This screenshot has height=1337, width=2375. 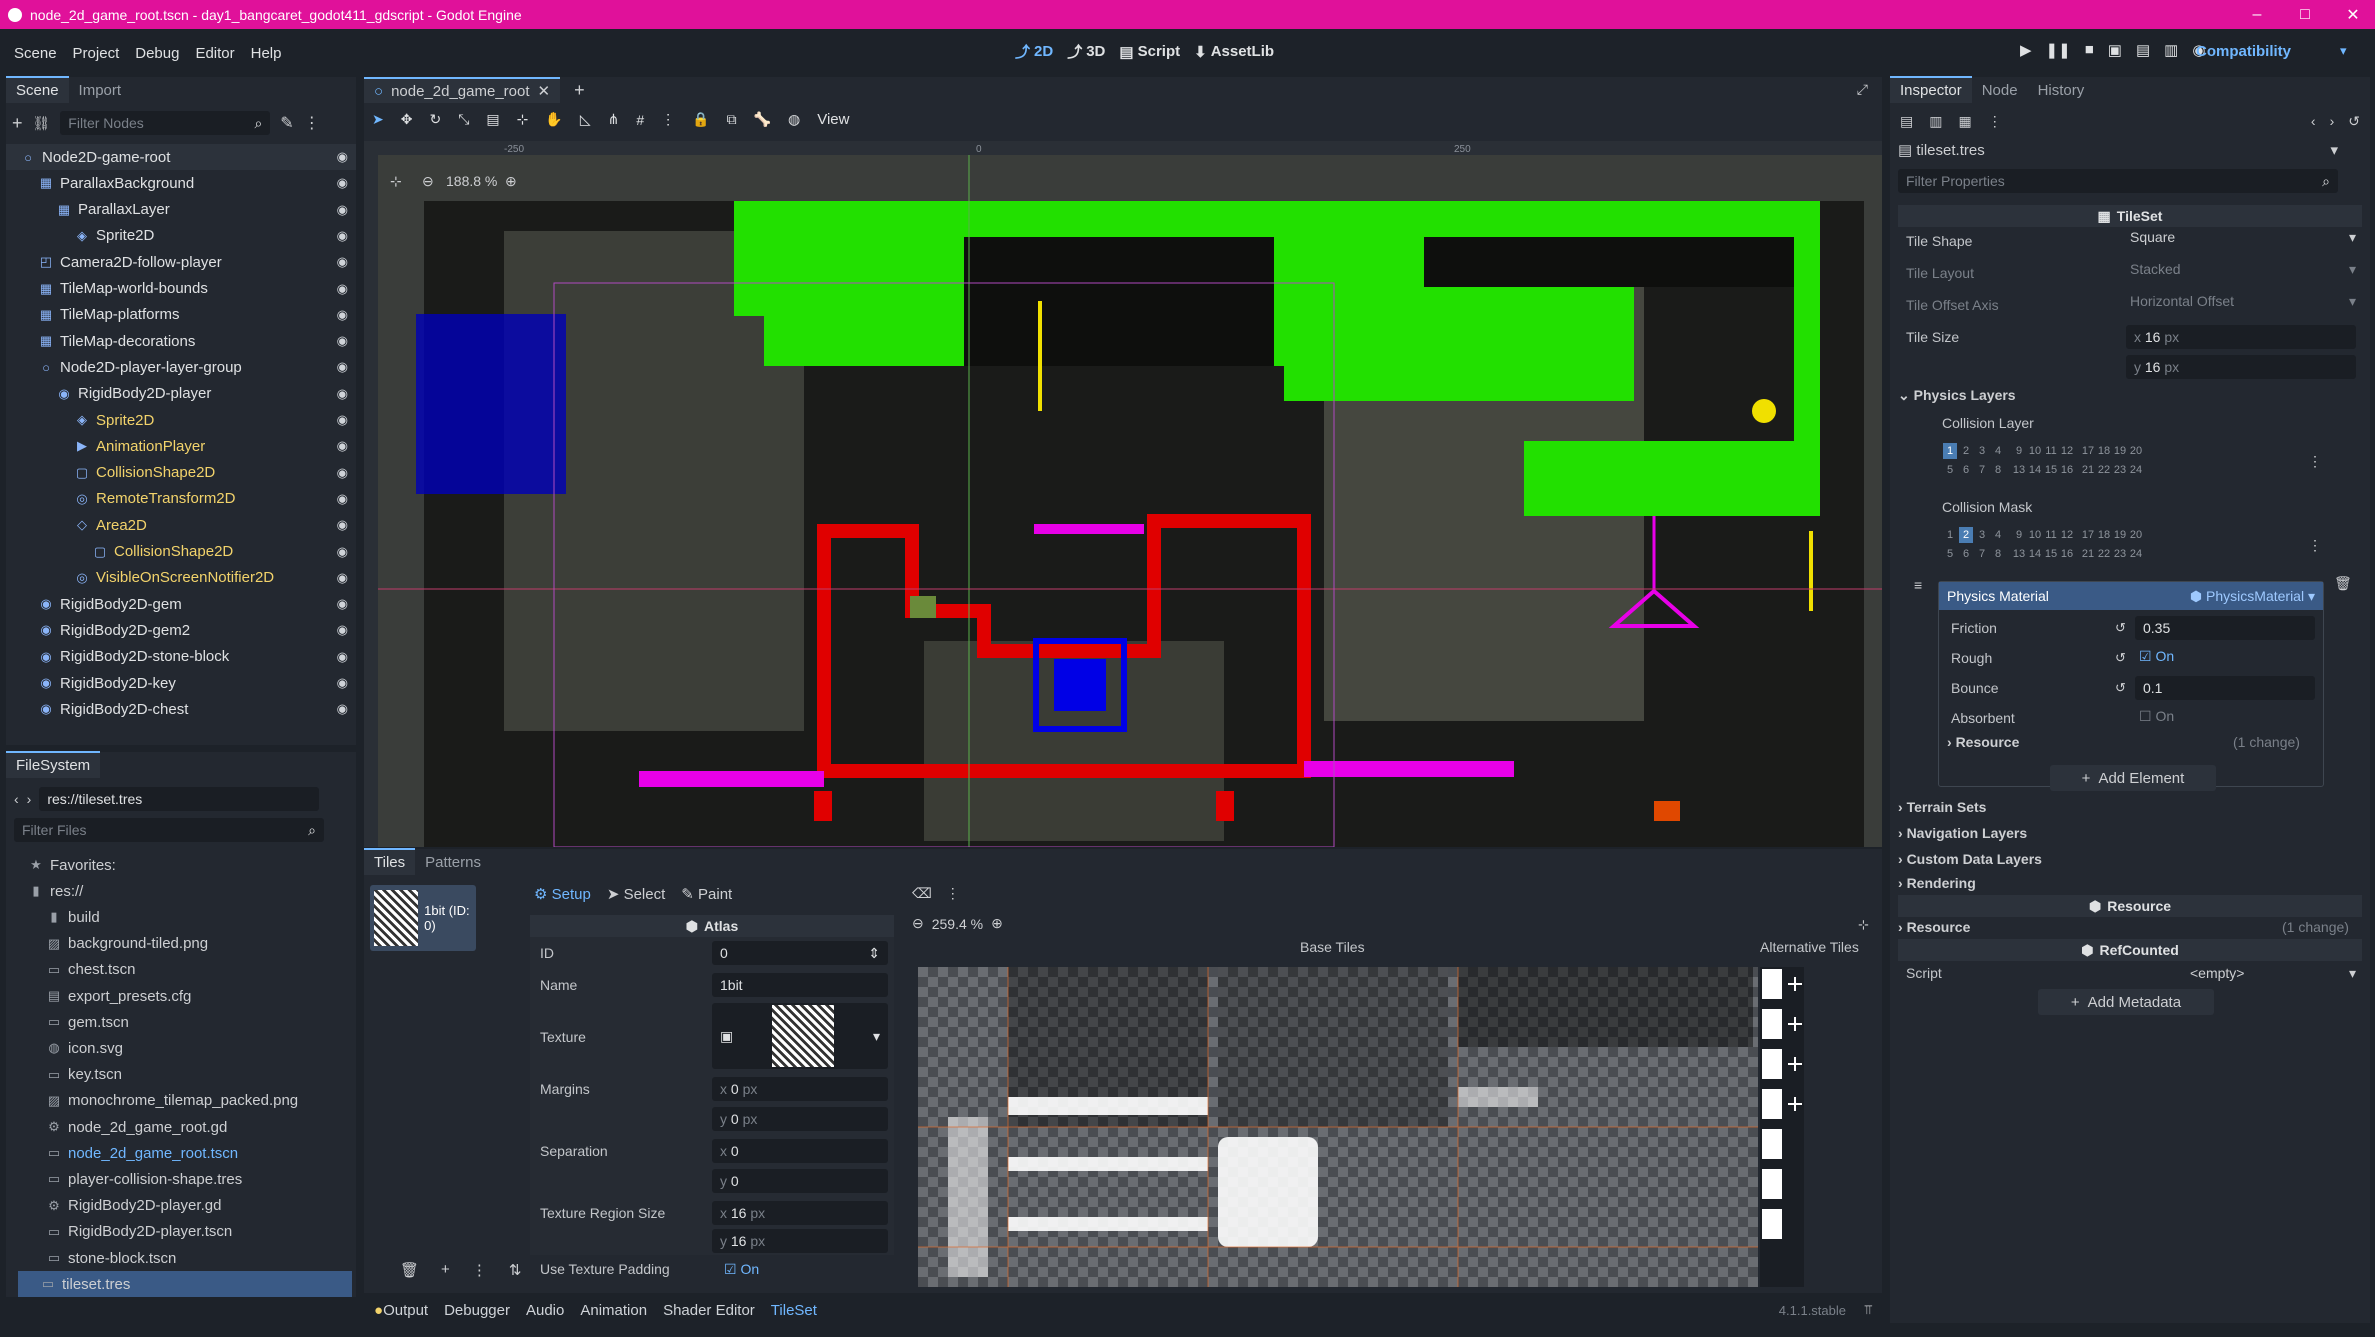 What do you see at coordinates (2225, 688) in the screenshot?
I see `bounce-field: 0.1` at bounding box center [2225, 688].